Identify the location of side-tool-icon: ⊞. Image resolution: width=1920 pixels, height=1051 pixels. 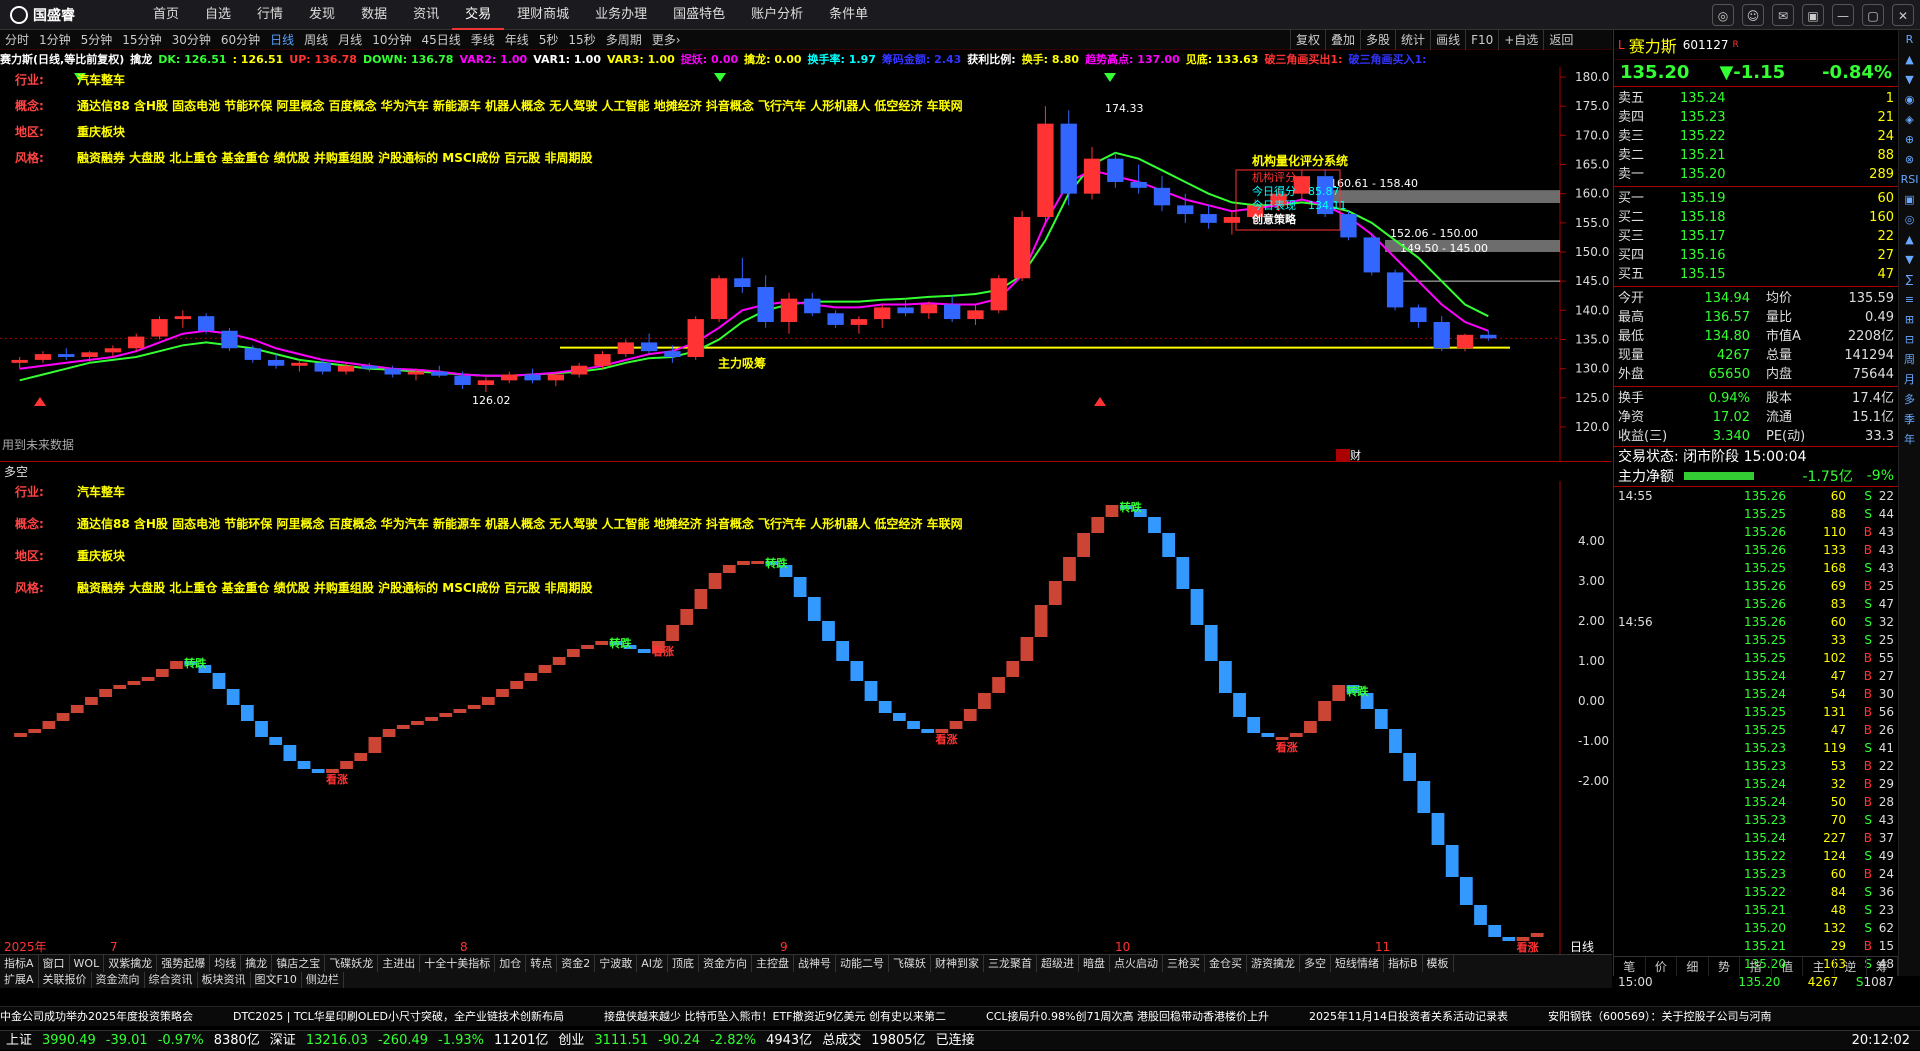
(1909, 320).